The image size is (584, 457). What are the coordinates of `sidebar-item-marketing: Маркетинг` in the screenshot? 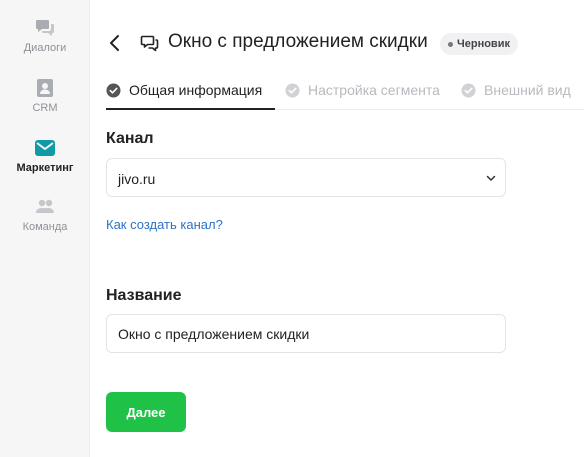 It's located at (45, 156).